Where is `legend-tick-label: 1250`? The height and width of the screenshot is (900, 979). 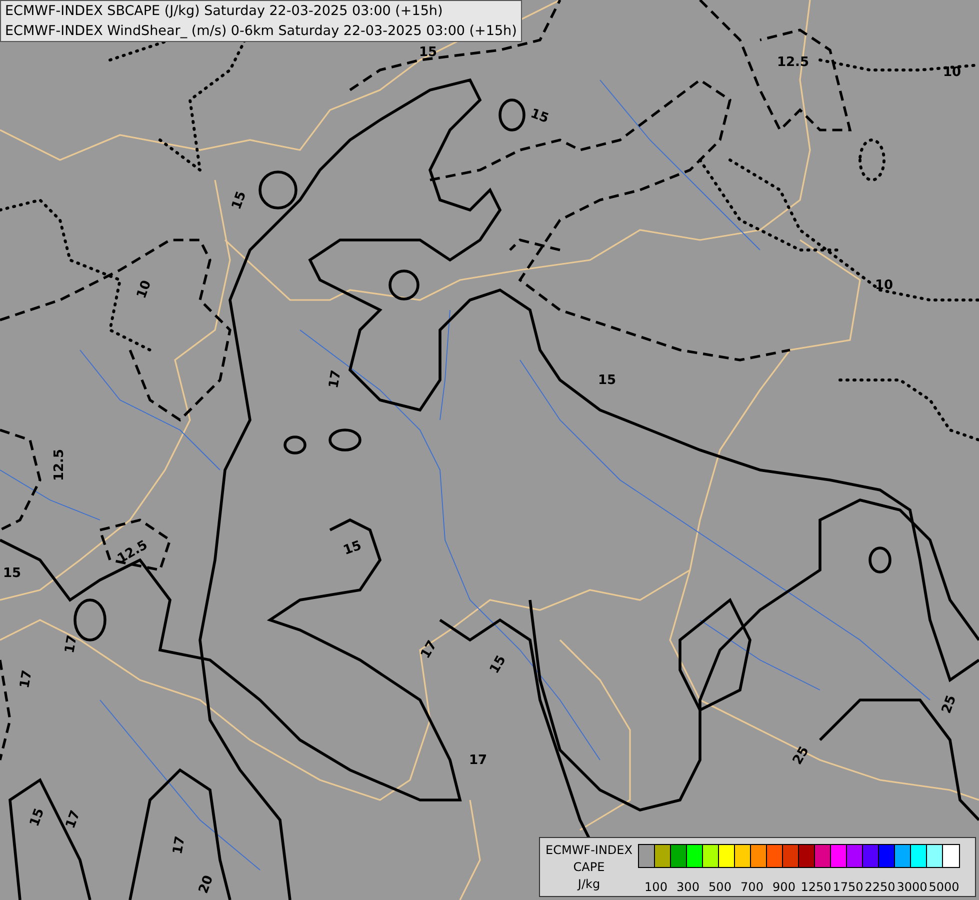 legend-tick-label: 1250 is located at coordinates (816, 887).